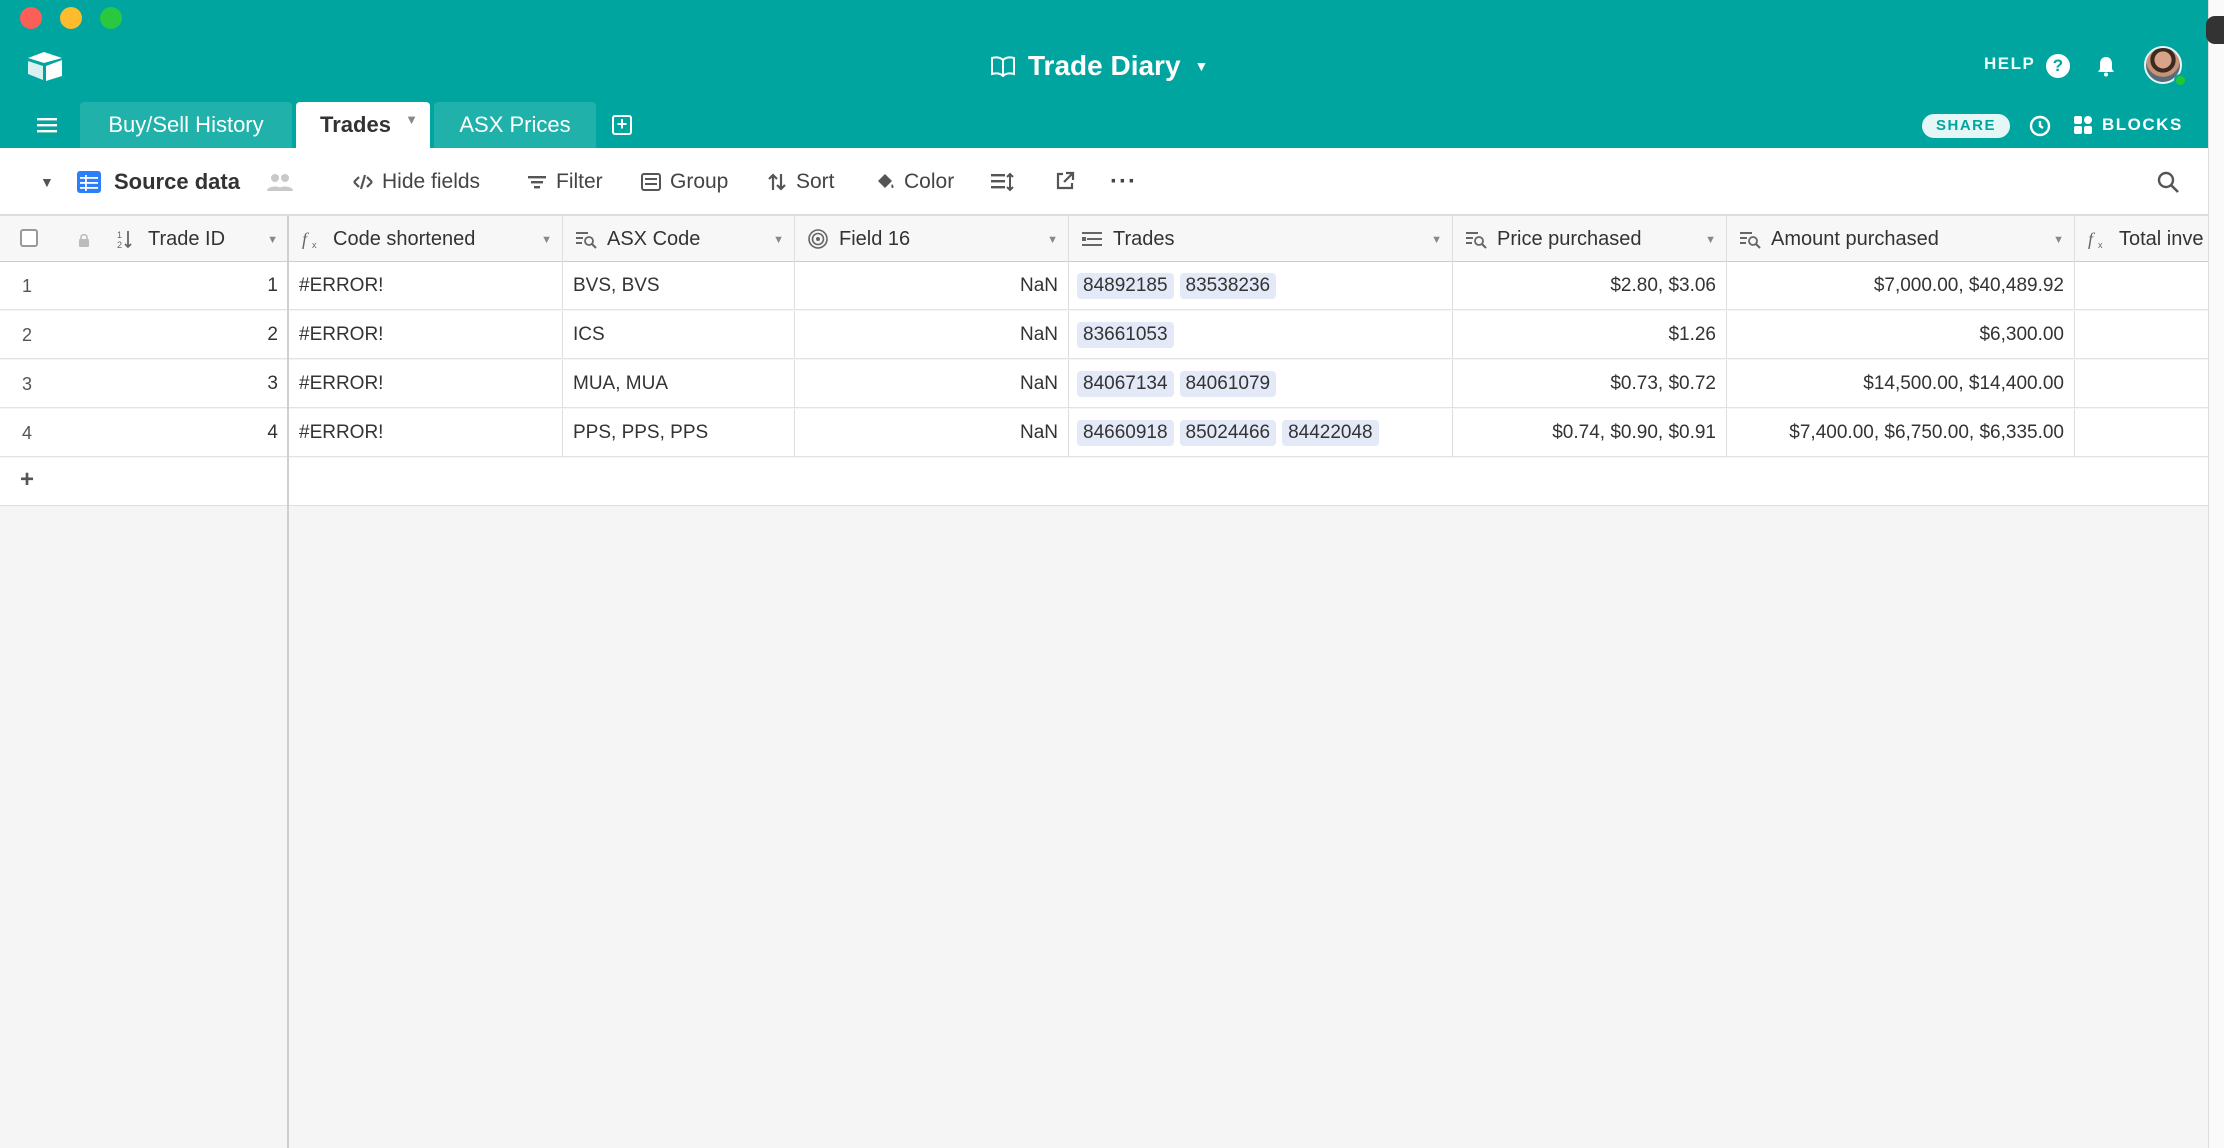 The image size is (2224, 1148). I want to click on share-button: SHARE, so click(1966, 126).